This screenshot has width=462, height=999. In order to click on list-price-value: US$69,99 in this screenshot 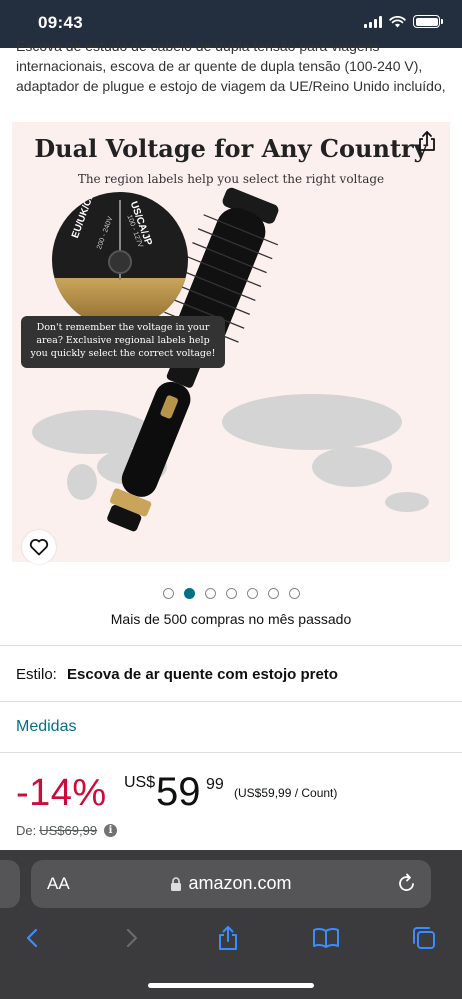, I will do `click(68, 830)`.